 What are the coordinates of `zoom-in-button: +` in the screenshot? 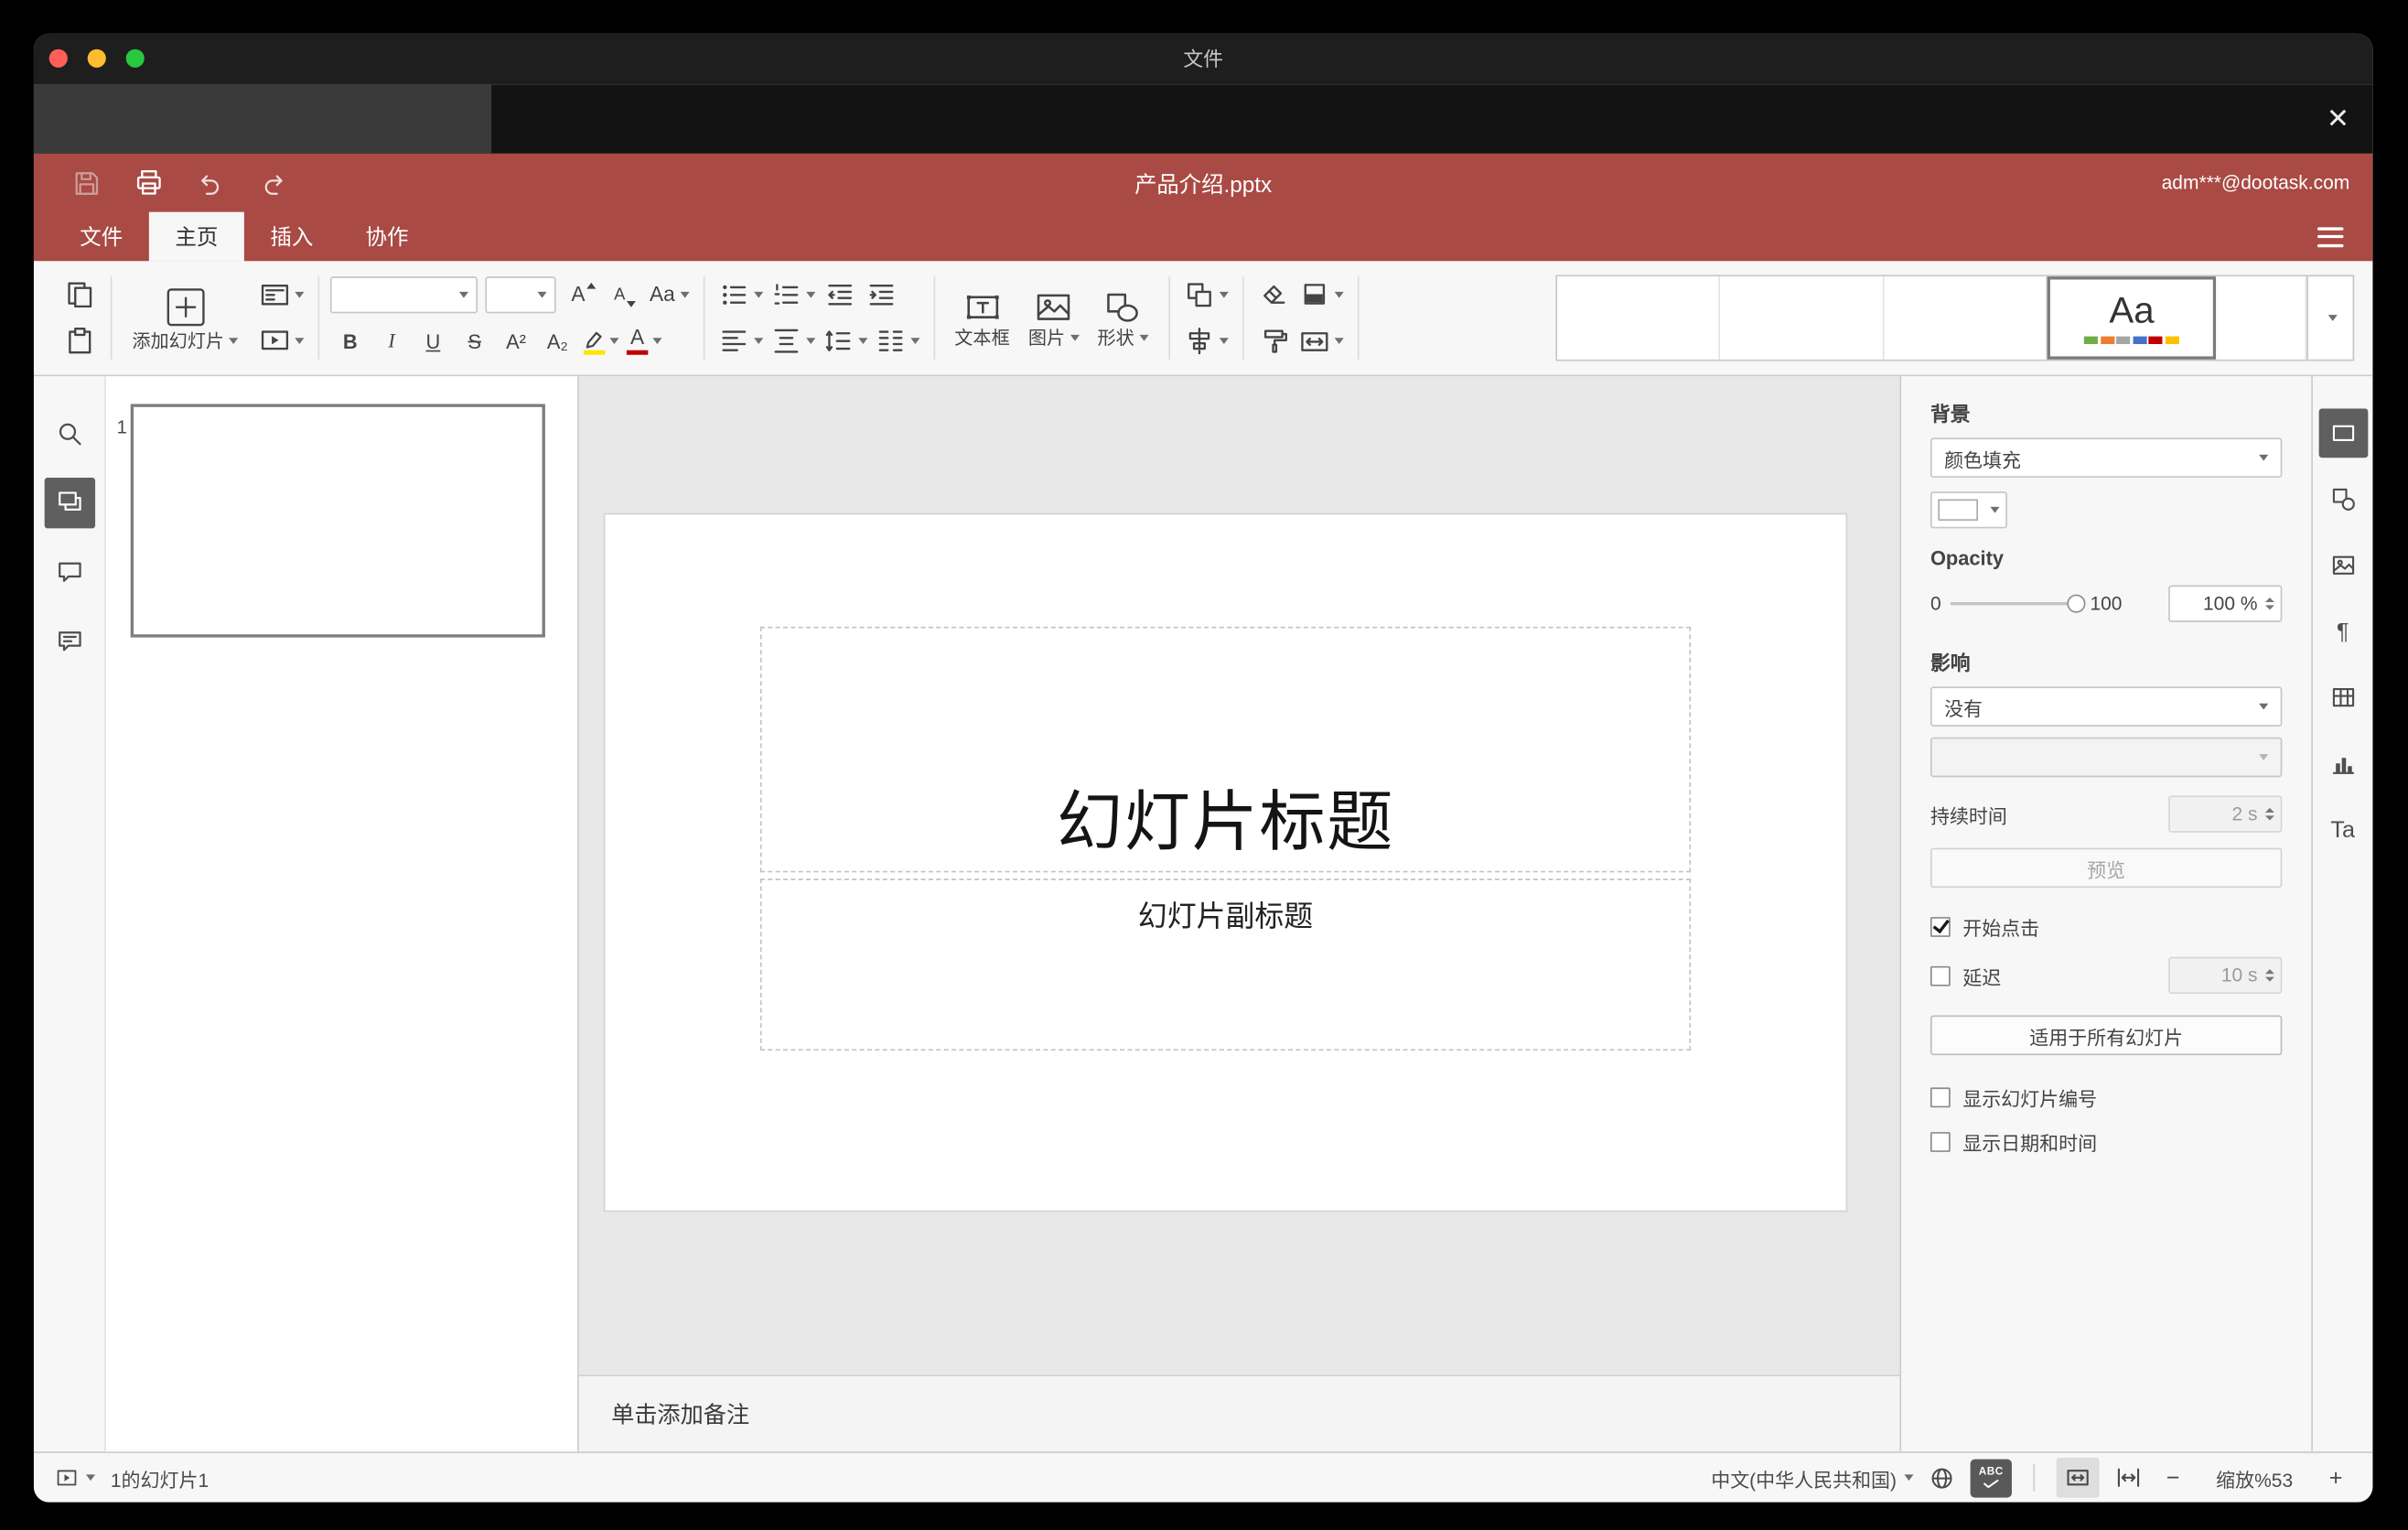 It's located at (2335, 1478).